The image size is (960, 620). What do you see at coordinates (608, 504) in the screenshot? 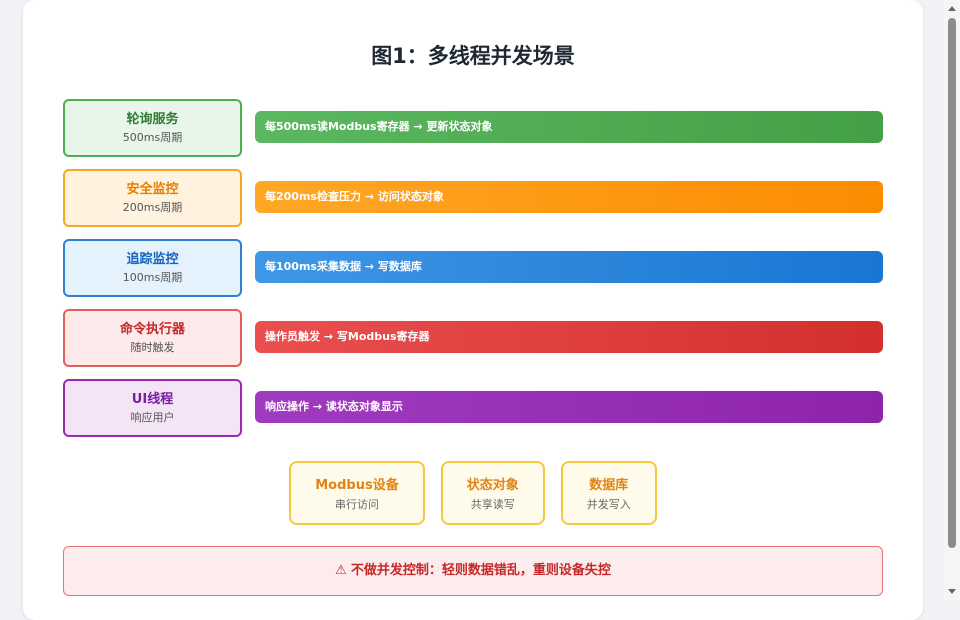
I see `resource-access-mode: 并发写入` at bounding box center [608, 504].